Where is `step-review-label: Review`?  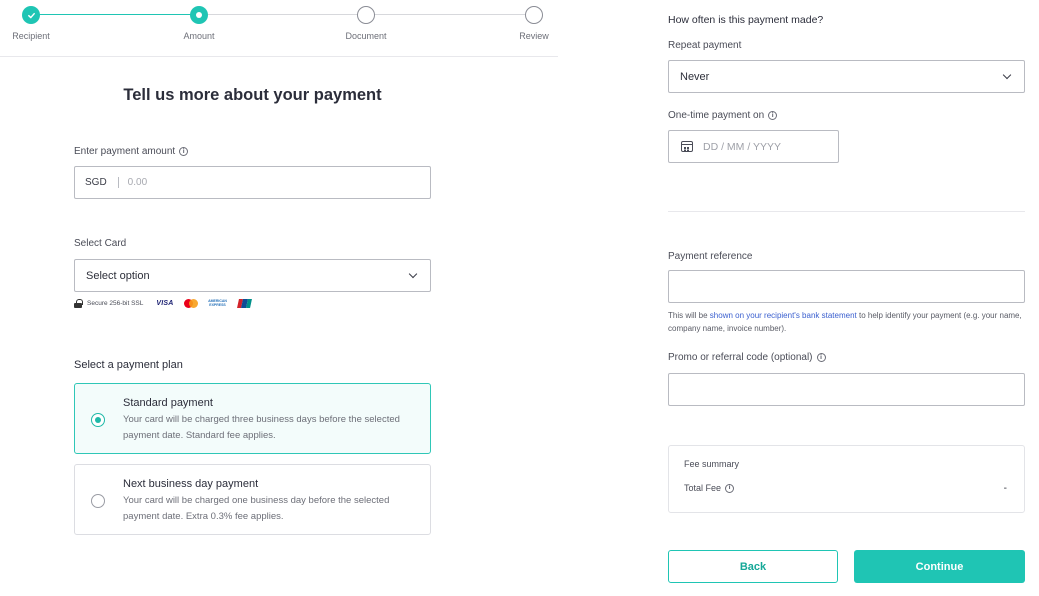 step-review-label: Review is located at coordinates (534, 36).